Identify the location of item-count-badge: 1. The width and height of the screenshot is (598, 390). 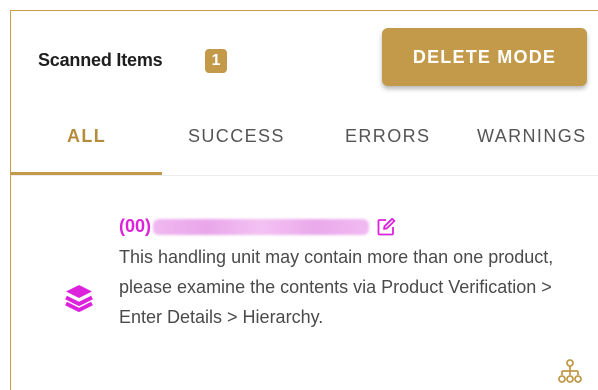
(216, 61).